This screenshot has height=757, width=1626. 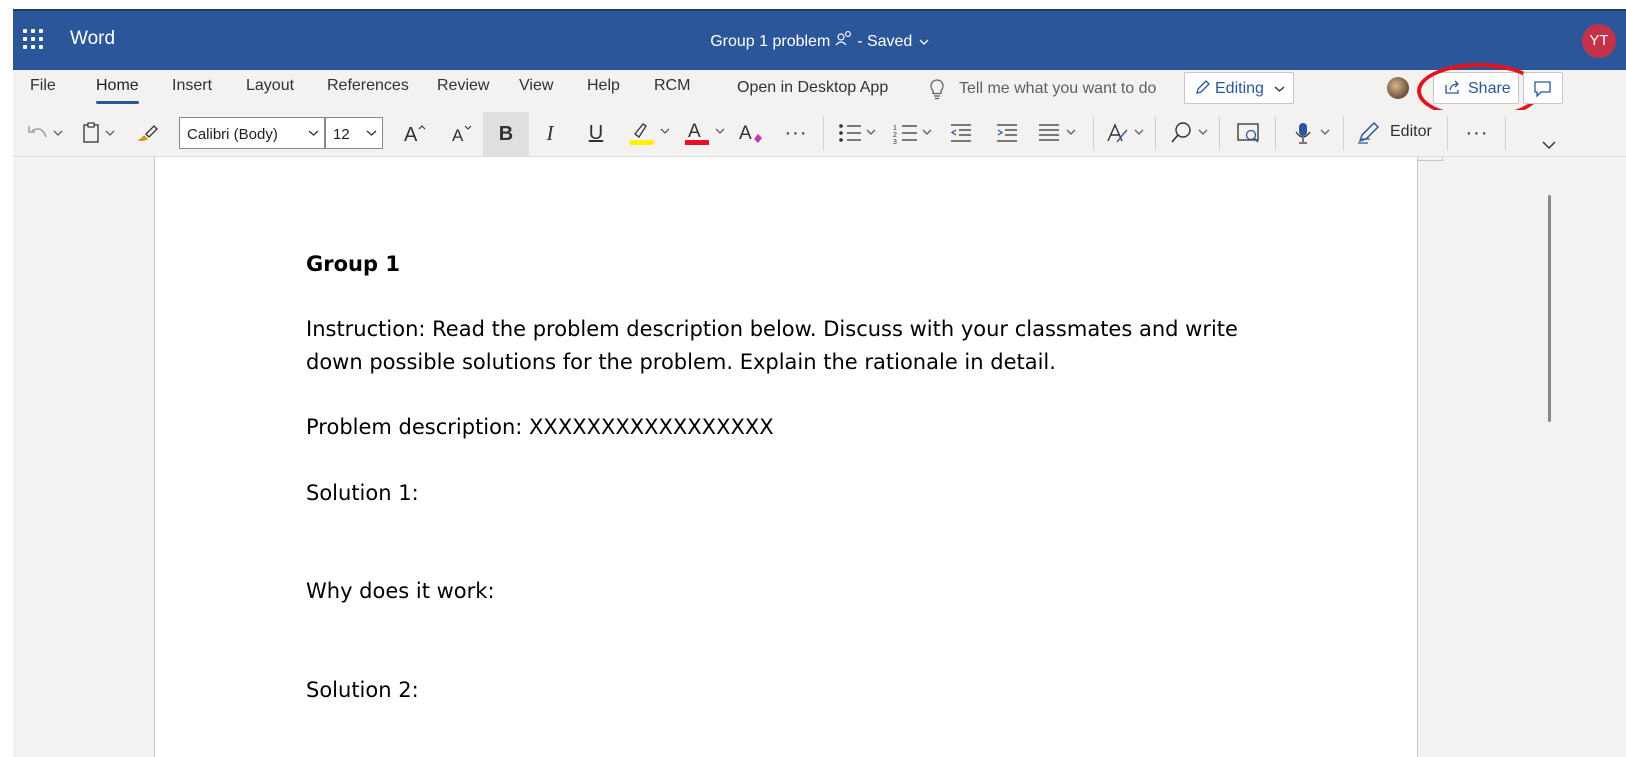 I want to click on editor-button, so click(x=1369, y=133).